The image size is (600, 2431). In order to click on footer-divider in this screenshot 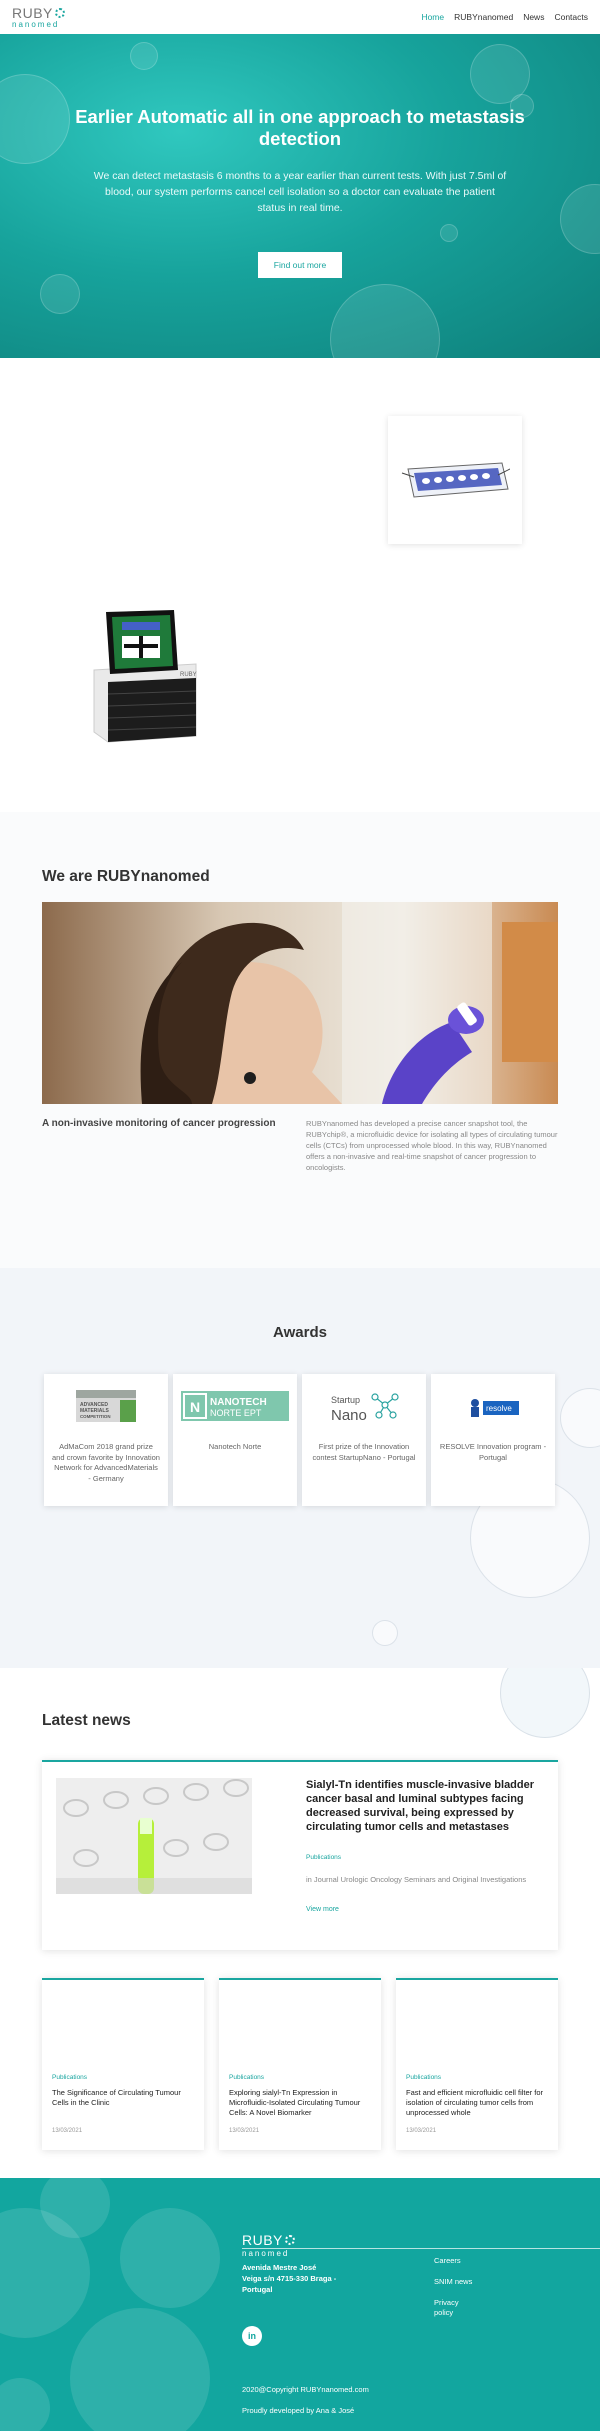, I will do `click(421, 2248)`.